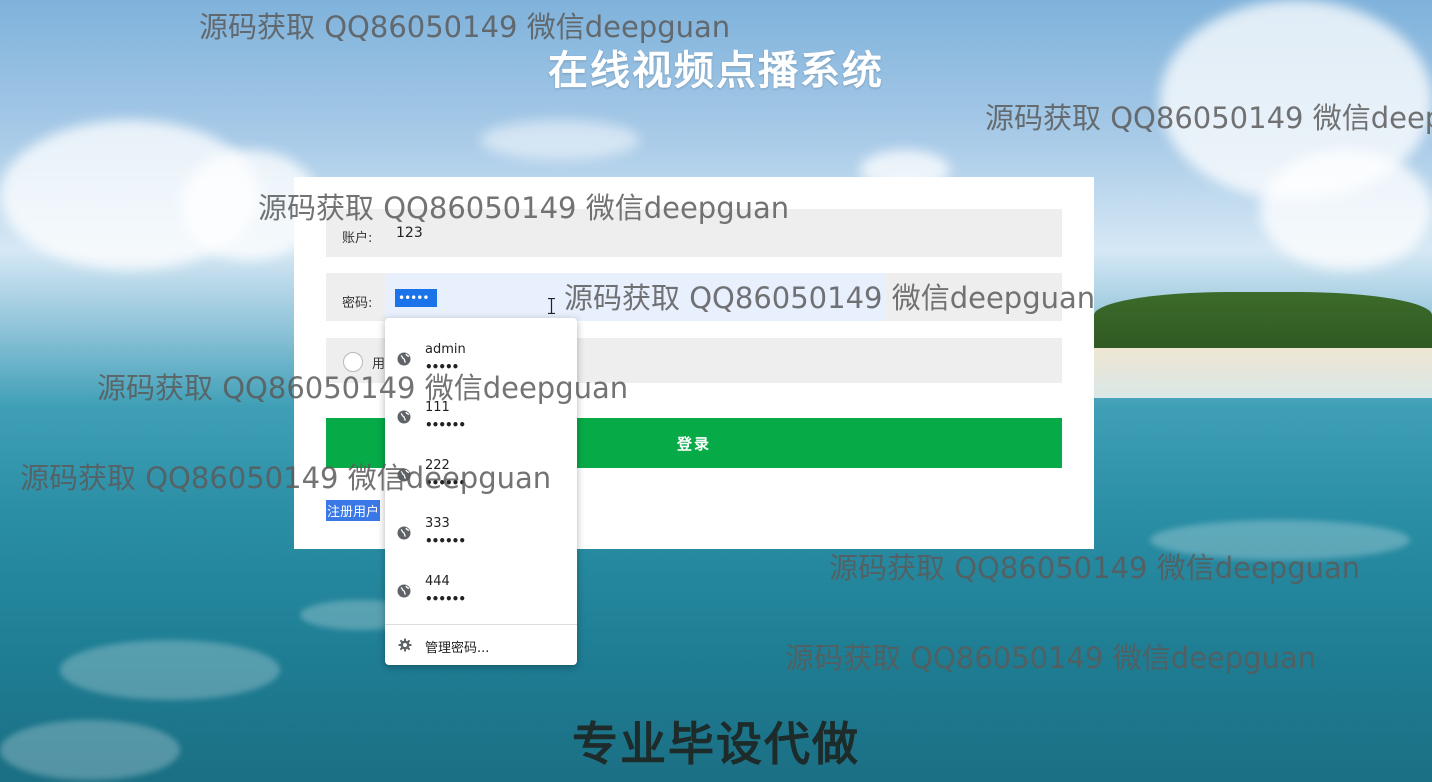  Describe the element at coordinates (437, 581) in the screenshot. I see `suggestion-username: 444` at that location.